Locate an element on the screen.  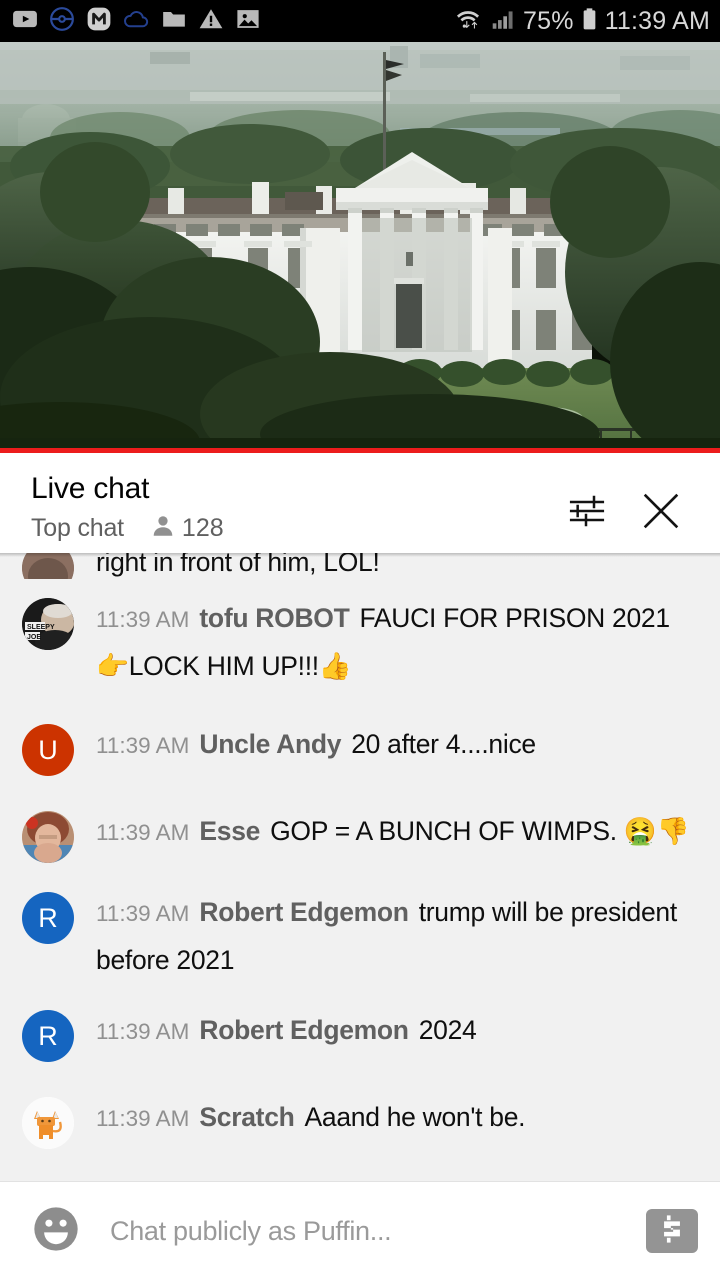
viewer-count-label: 128 is located at coordinates (202, 528).